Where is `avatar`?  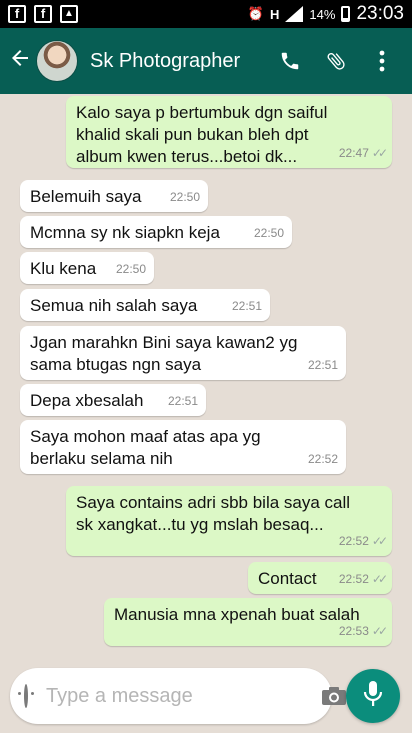
avatar is located at coordinates (57, 61).